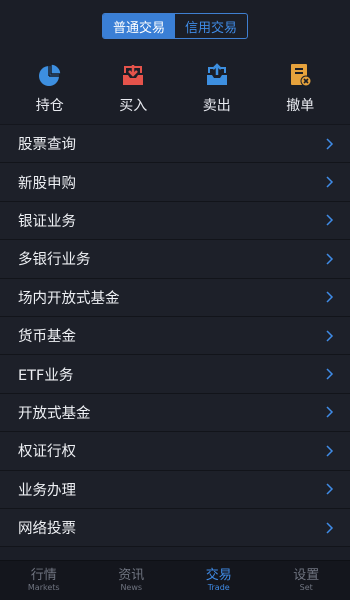  Describe the element at coordinates (43, 587) in the screenshot. I see `tab-sublabel: Markets` at that location.